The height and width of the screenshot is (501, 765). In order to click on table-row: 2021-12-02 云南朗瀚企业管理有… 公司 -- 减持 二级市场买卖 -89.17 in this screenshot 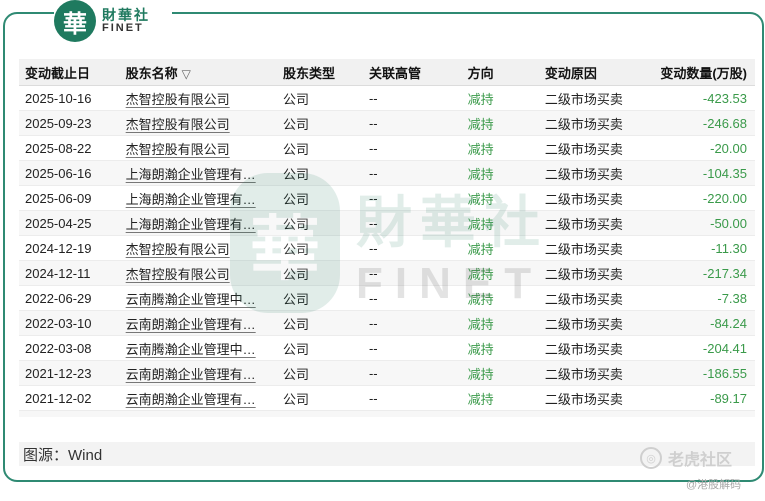, I will do `click(387, 398)`.